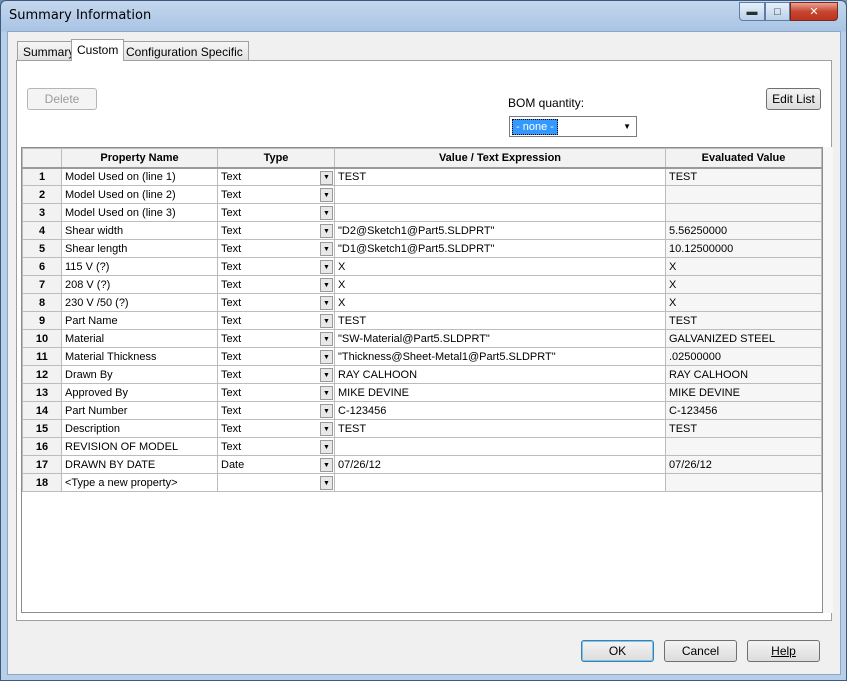 The image size is (847, 681). Describe the element at coordinates (814, 11) in the screenshot. I see `close-button: ✕` at that location.